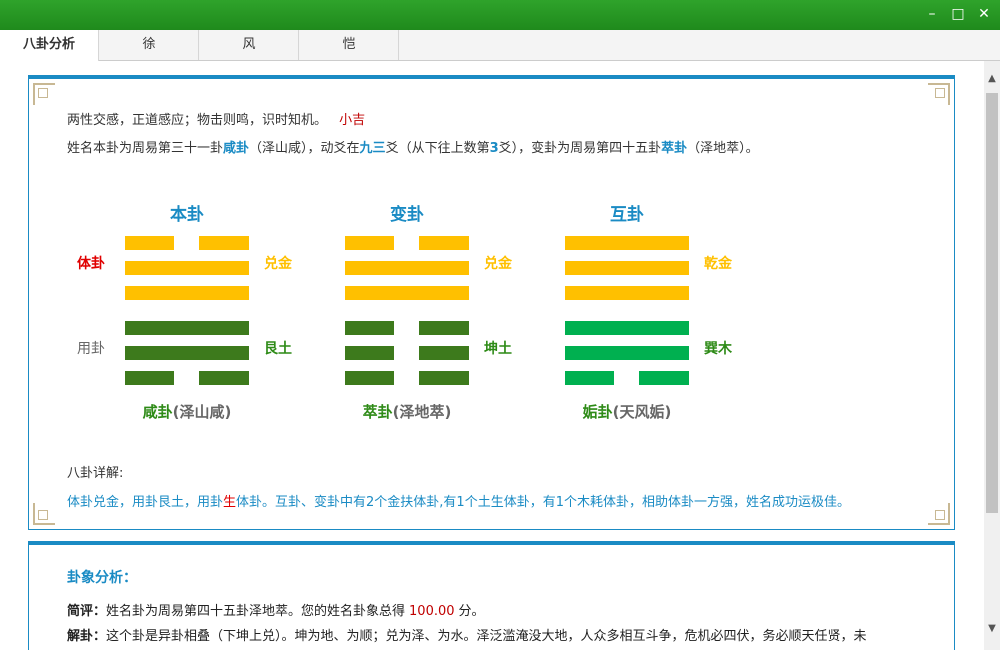 The height and width of the screenshot is (650, 1000). What do you see at coordinates (958, 14) in the screenshot?
I see `maximize-button: □` at bounding box center [958, 14].